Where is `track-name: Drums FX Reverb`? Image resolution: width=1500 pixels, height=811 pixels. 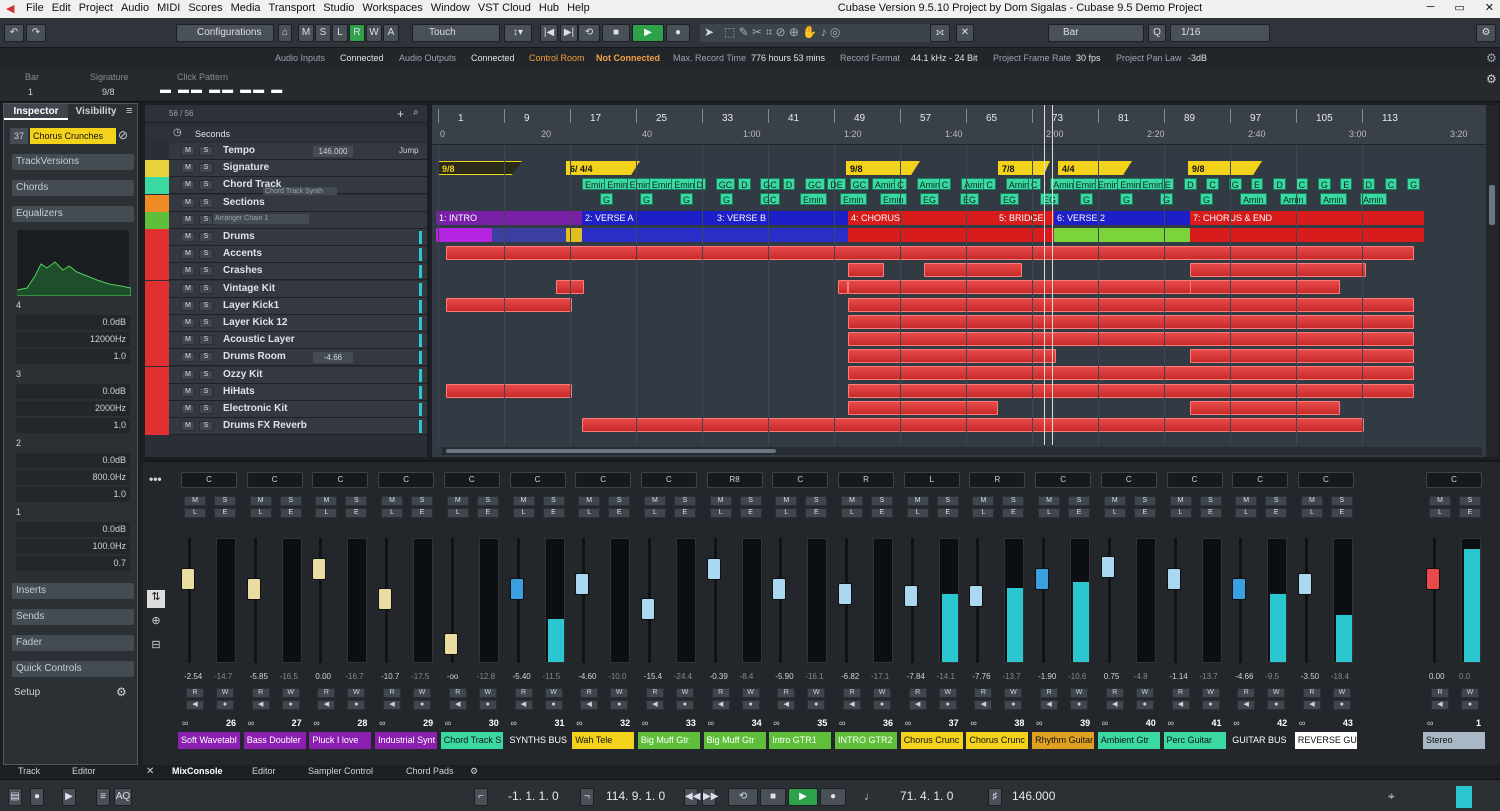
track-name: Drums FX Reverb is located at coordinates (265, 425).